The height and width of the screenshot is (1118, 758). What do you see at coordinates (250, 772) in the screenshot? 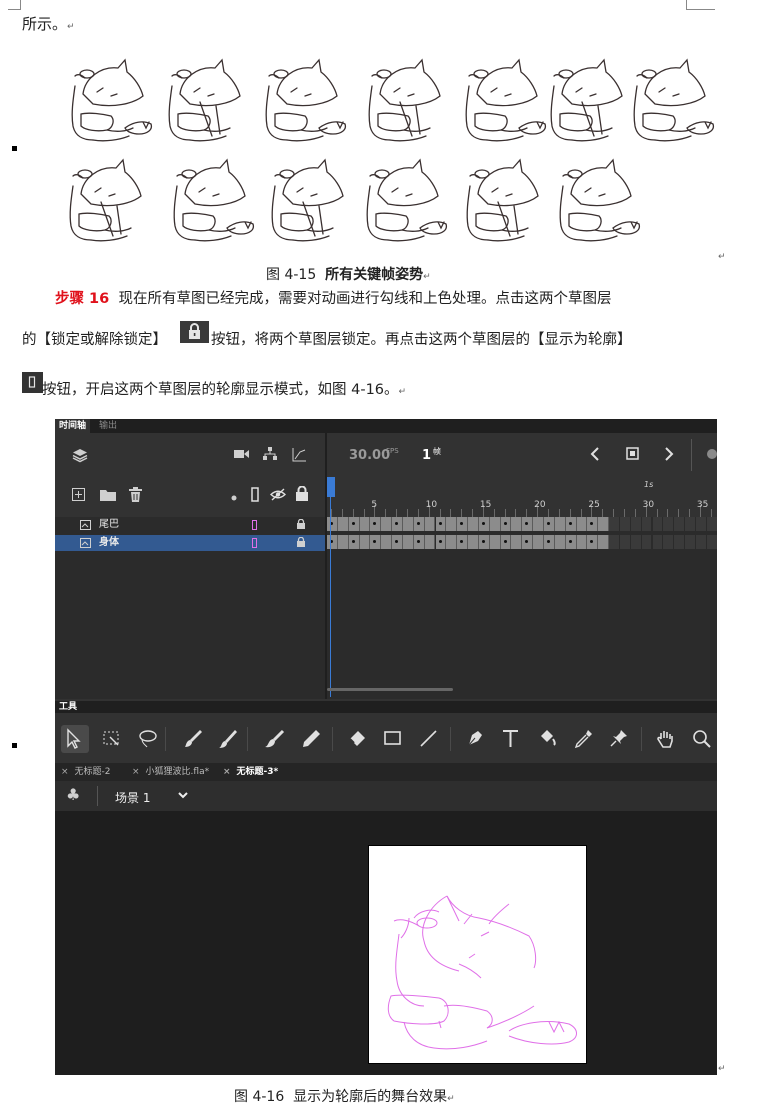
I see `document-tab: × 无标题-3*` at bounding box center [250, 772].